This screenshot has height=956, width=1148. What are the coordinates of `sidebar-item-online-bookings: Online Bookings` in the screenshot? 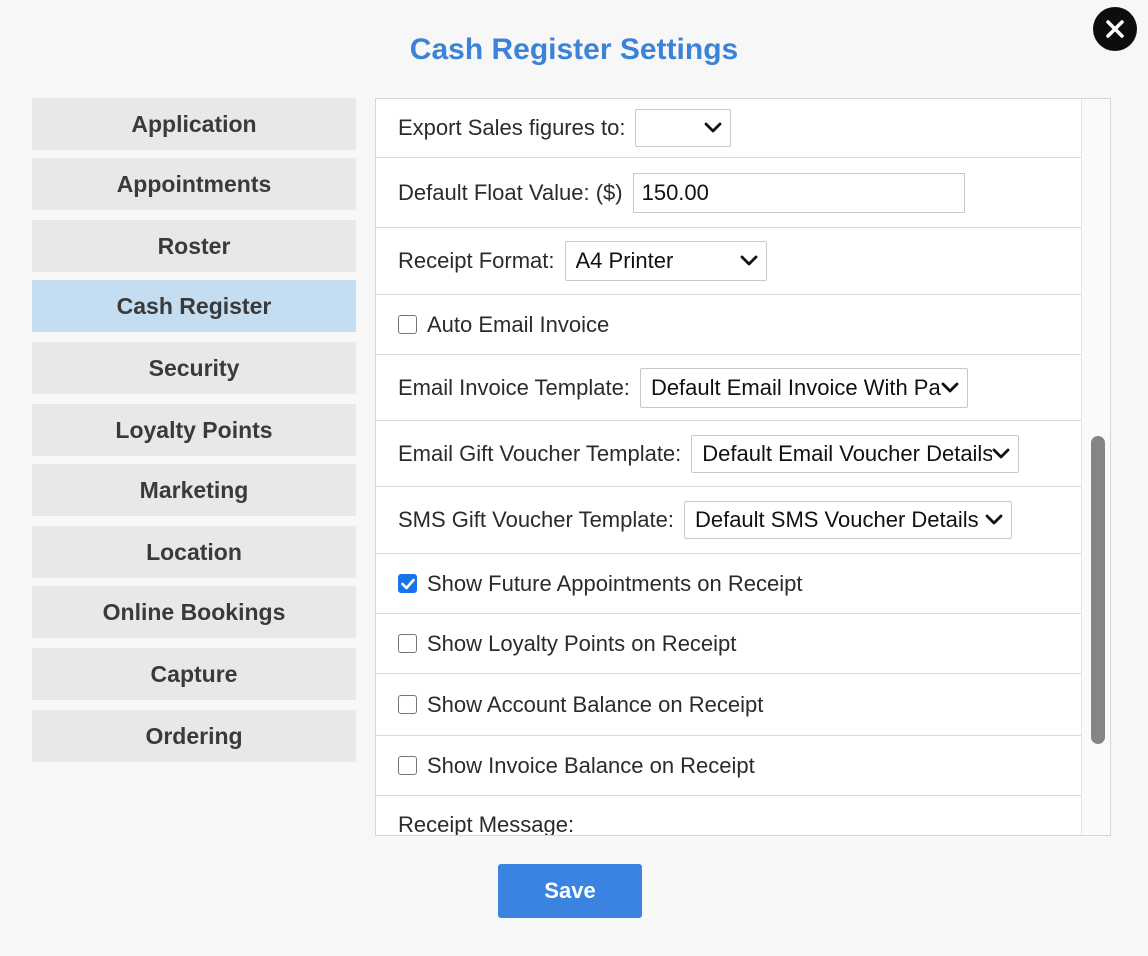 It's located at (194, 612).